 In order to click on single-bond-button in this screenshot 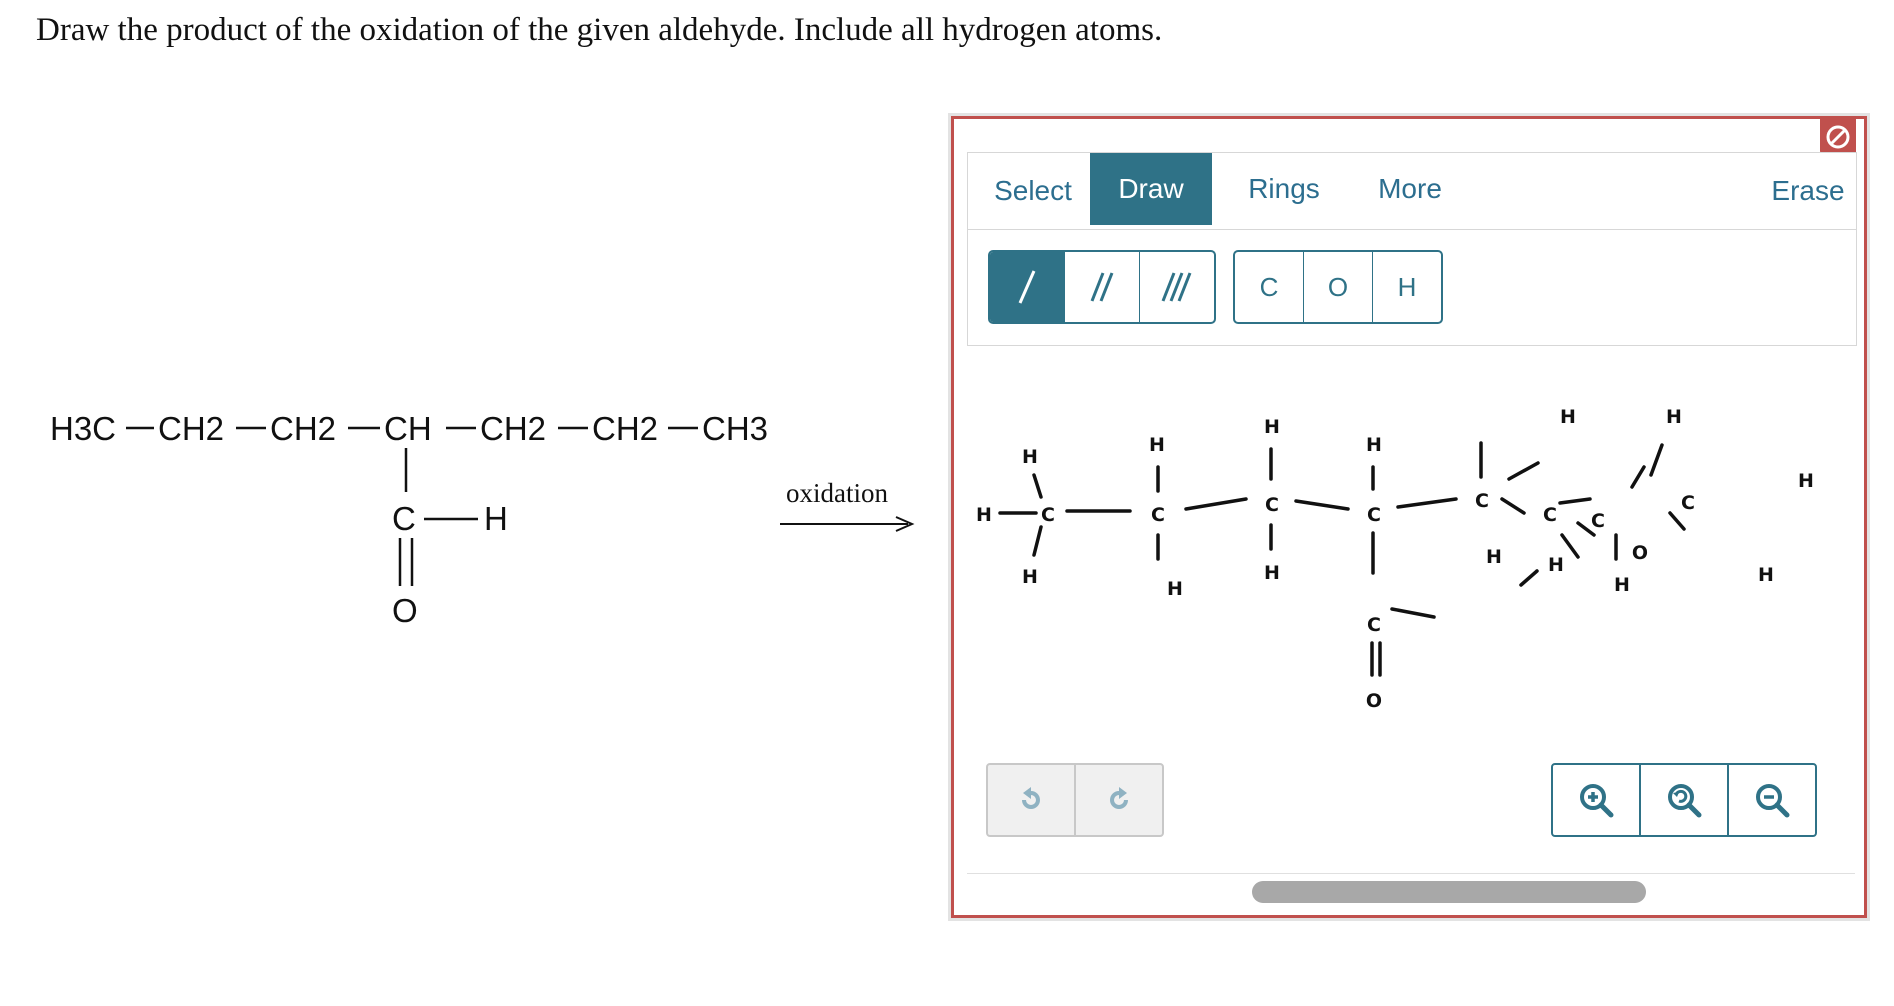, I will do `click(1027, 287)`.